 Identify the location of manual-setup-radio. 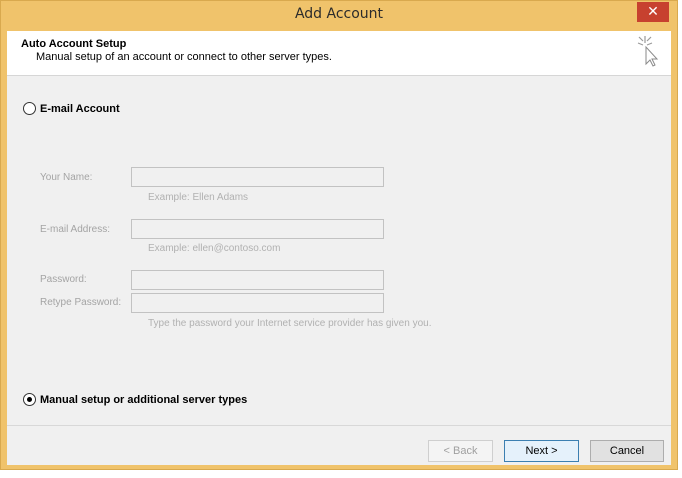
(29, 399).